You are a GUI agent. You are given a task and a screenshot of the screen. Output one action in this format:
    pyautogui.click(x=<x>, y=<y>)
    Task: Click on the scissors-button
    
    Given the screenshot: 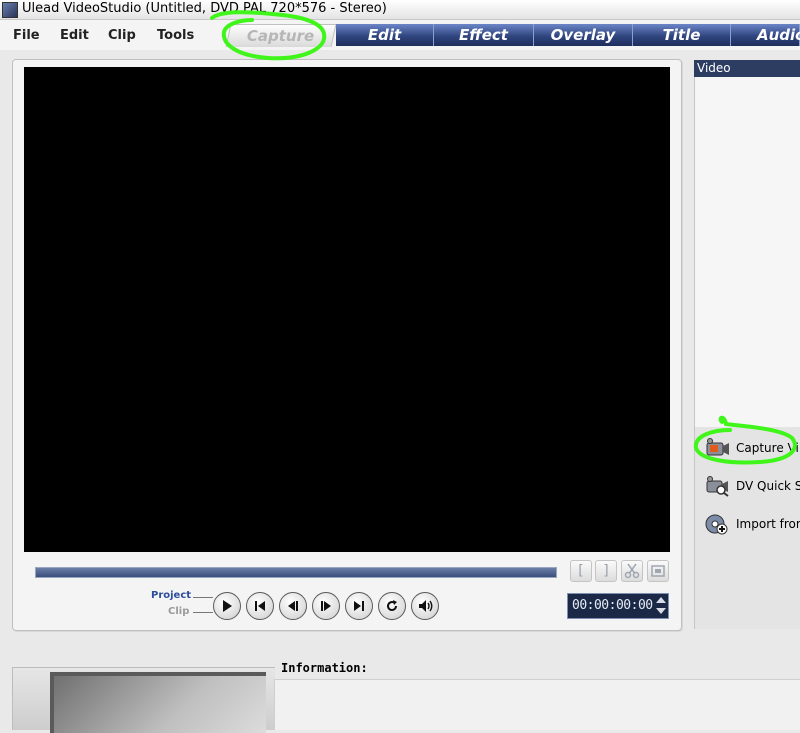 What is the action you would take?
    pyautogui.click(x=632, y=571)
    